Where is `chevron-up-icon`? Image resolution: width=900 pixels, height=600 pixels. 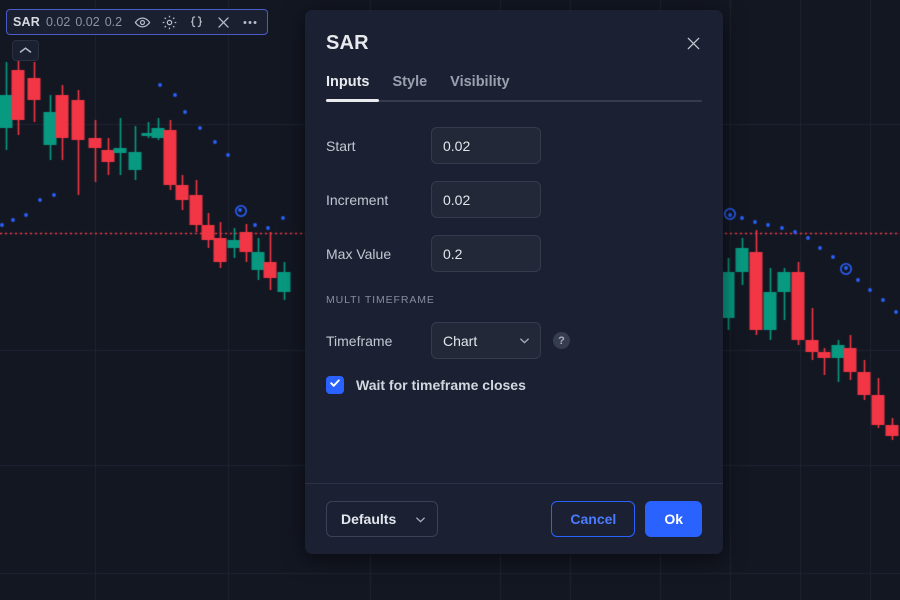
chevron-up-icon is located at coordinates (25, 51).